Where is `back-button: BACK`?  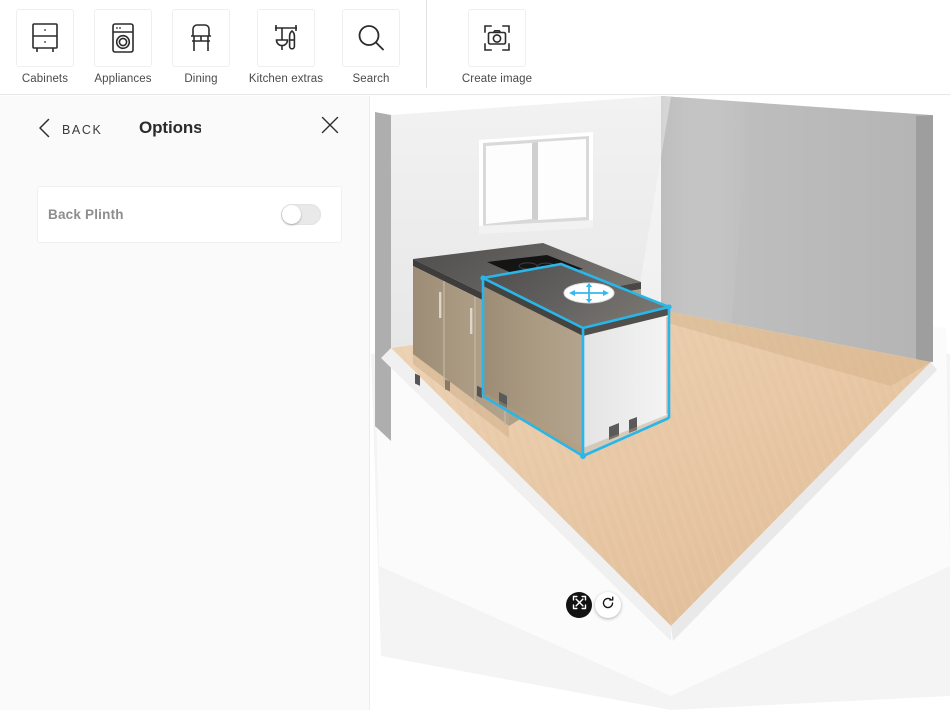
back-button: BACK is located at coordinates (70, 130).